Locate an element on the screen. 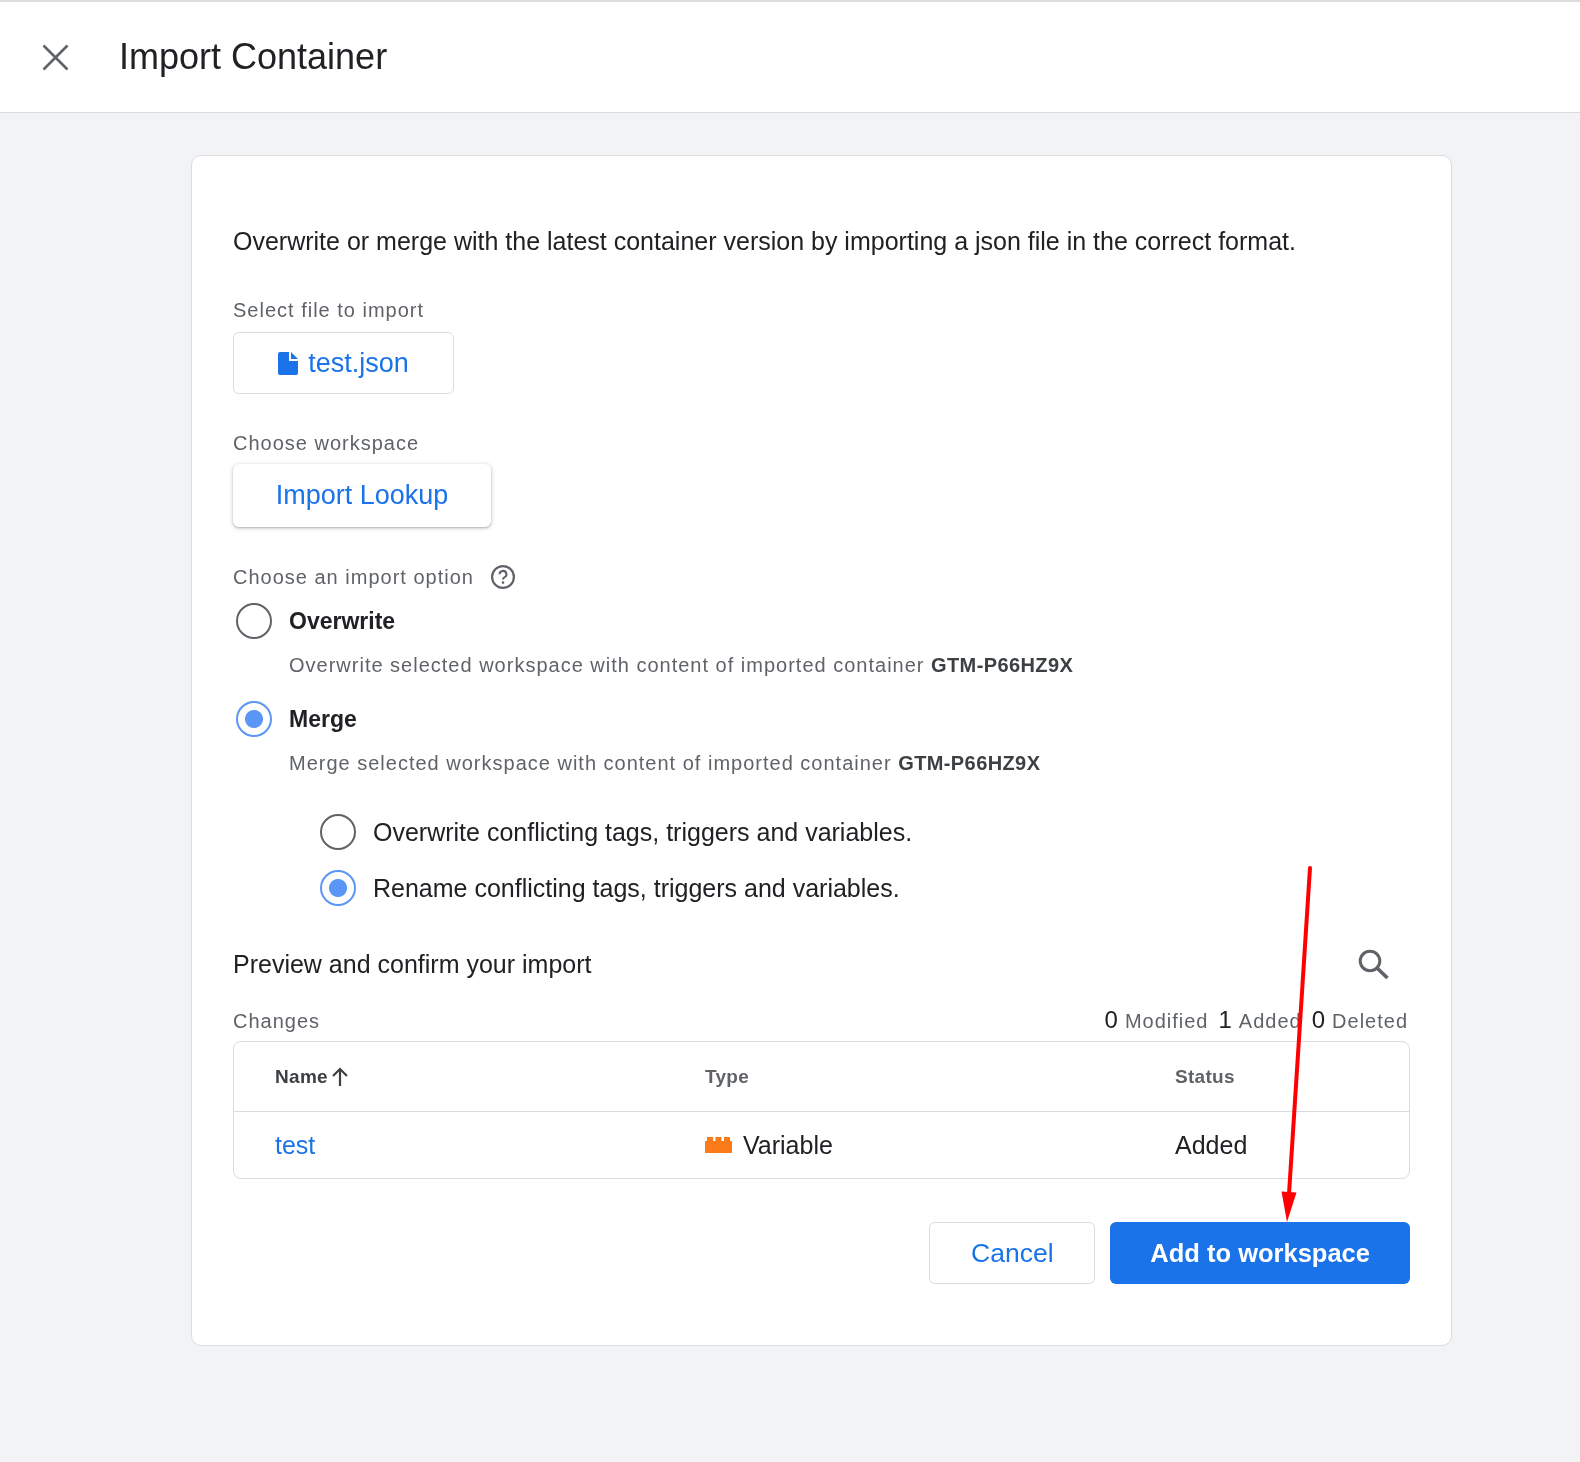 The height and width of the screenshot is (1462, 1580). search-icon is located at coordinates (1373, 964).